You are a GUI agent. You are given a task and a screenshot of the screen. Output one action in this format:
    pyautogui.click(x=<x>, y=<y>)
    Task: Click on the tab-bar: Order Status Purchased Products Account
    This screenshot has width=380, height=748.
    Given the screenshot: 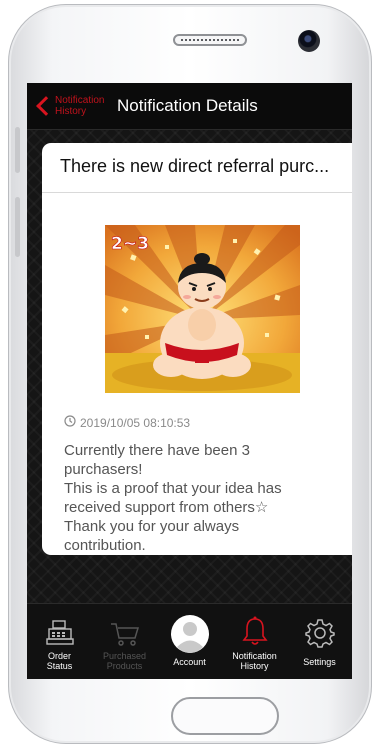 What is the action you would take?
    pyautogui.click(x=189, y=641)
    